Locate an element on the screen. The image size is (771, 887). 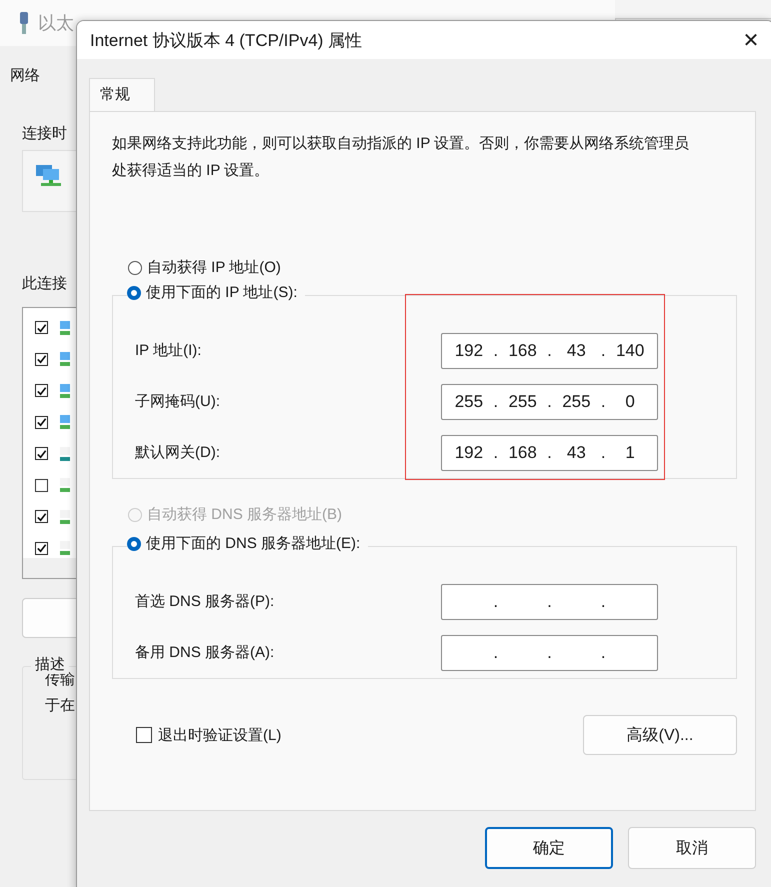
field-label: 首选 DNS 服务器(P): is located at coordinates (205, 601).